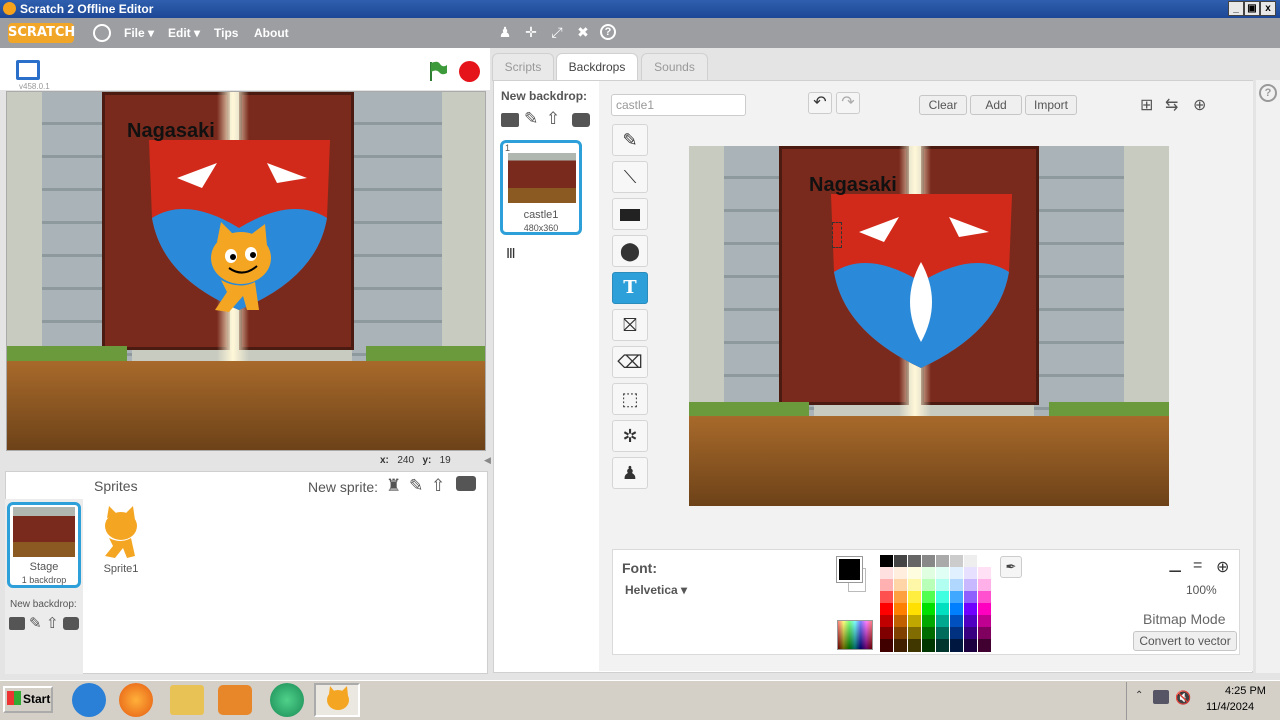 This screenshot has width=1280, height=720. I want to click on menu-edit: Edit ▾, so click(184, 33).